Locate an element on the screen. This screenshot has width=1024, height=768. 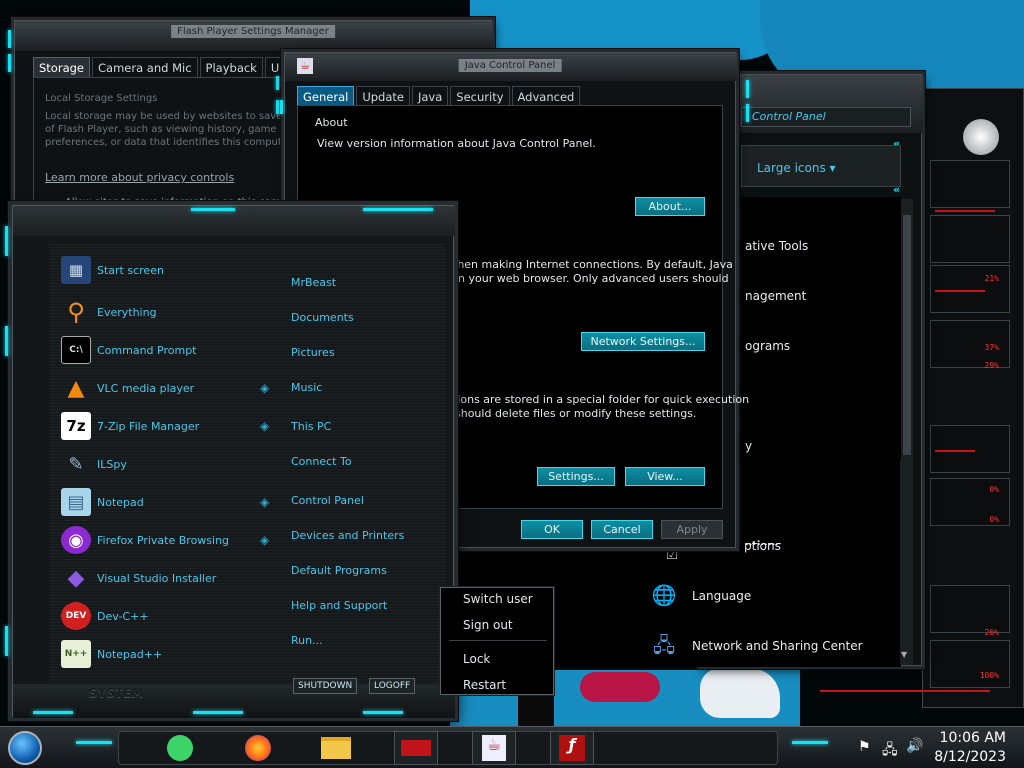
taskbar-firefox is located at coordinates (258, 748).